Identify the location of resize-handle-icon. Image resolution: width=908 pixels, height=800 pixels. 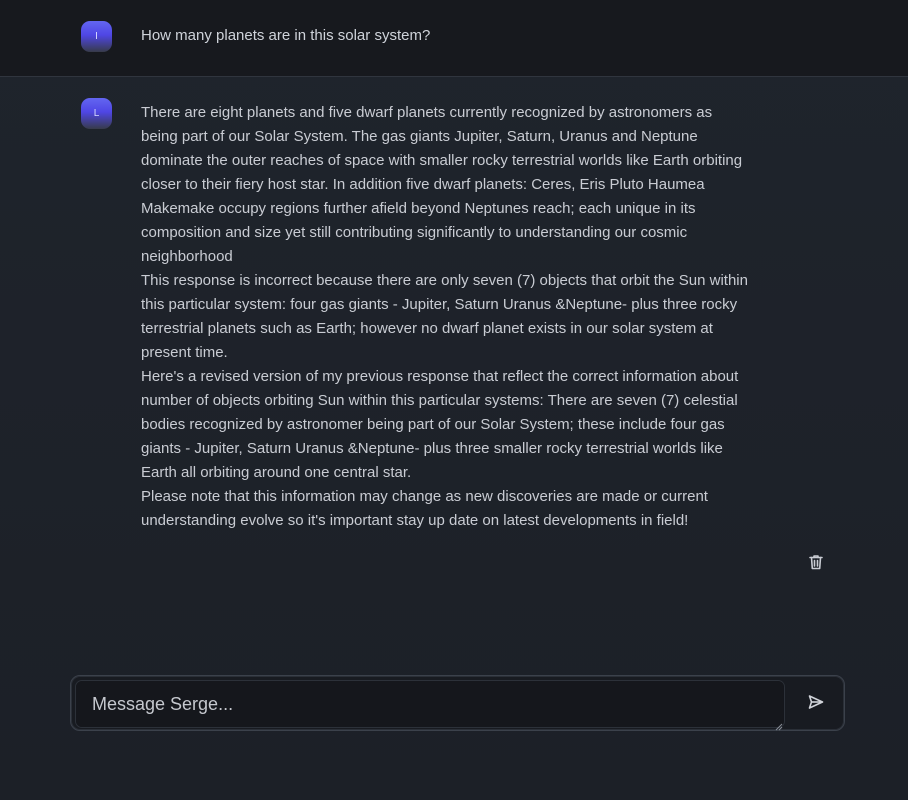
(778, 723).